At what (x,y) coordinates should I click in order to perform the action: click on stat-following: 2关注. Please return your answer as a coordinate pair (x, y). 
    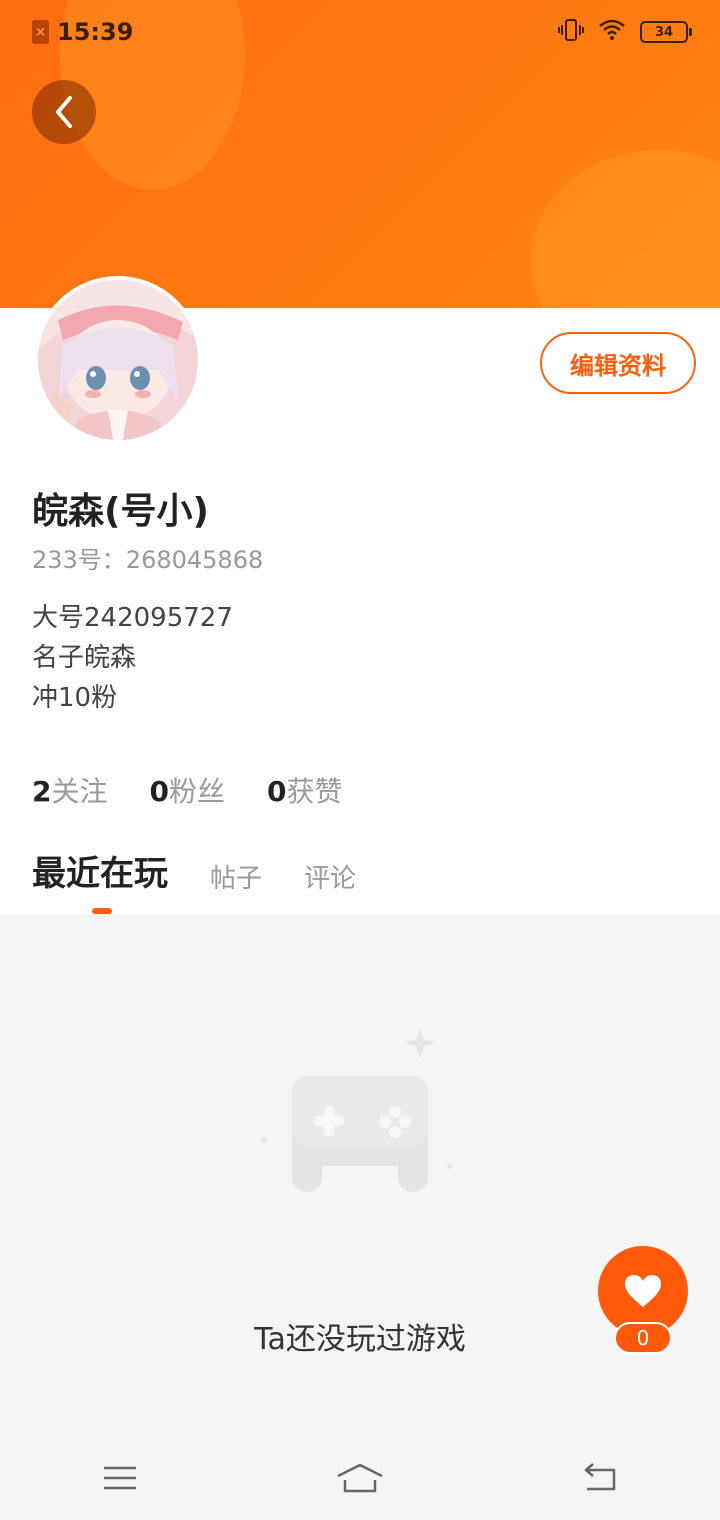
    Looking at the image, I should click on (70, 790).